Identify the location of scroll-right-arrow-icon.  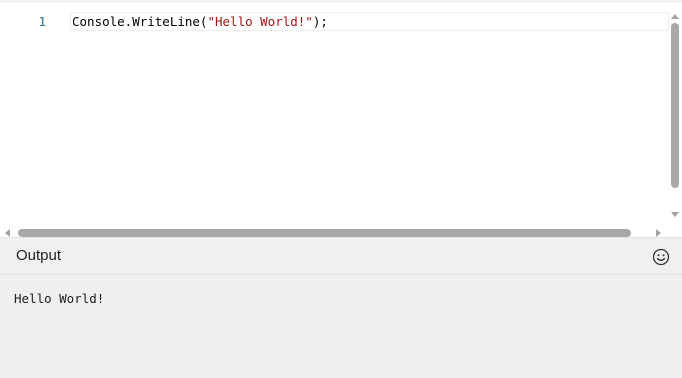
(658, 233).